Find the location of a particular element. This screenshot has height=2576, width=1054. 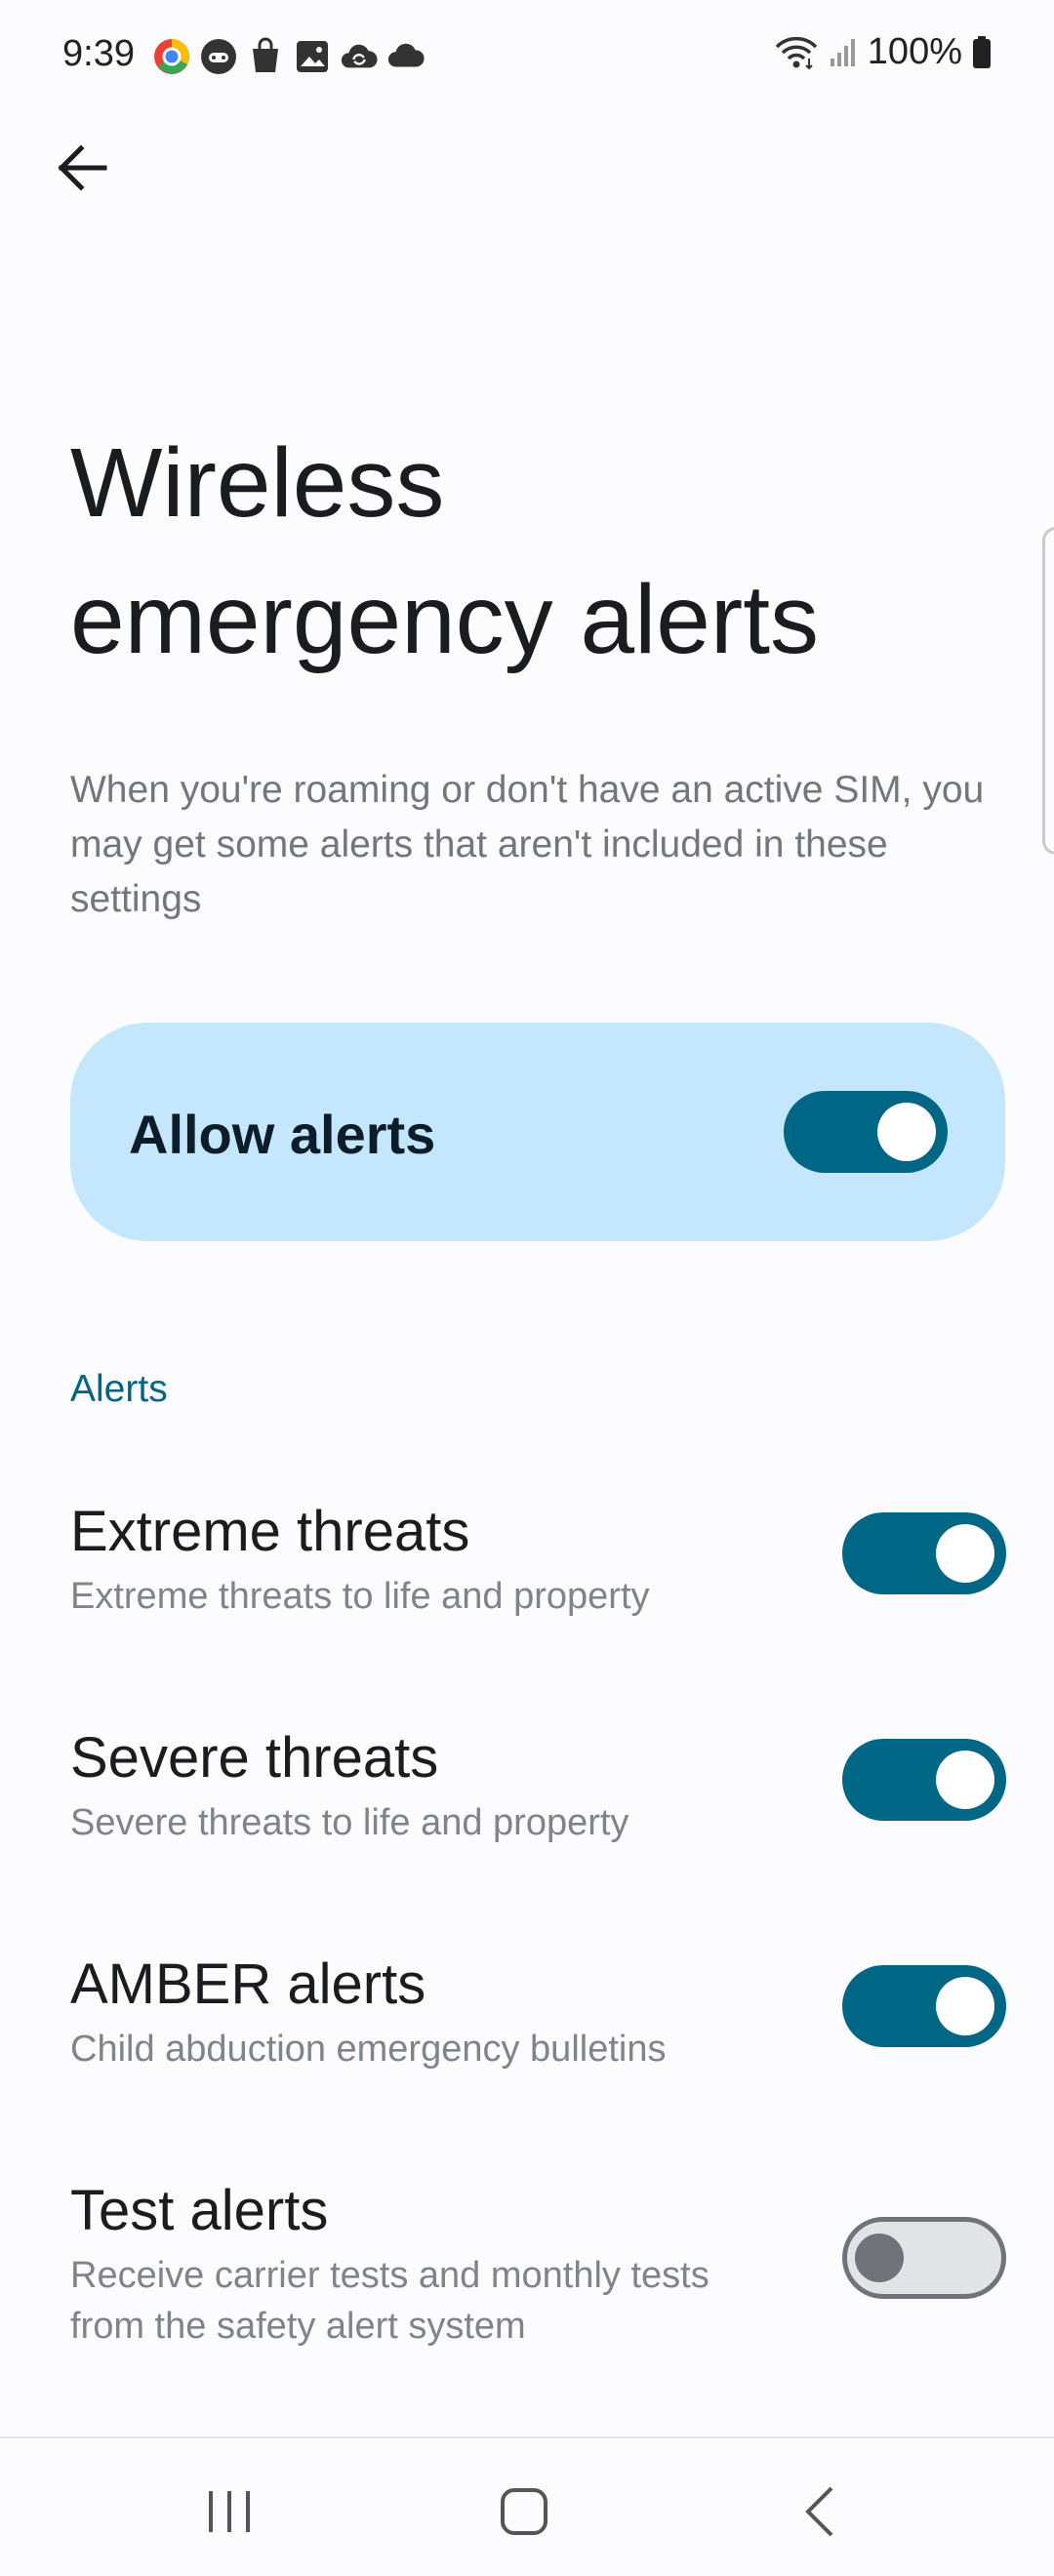

cloud-sync-icon is located at coordinates (359, 56).